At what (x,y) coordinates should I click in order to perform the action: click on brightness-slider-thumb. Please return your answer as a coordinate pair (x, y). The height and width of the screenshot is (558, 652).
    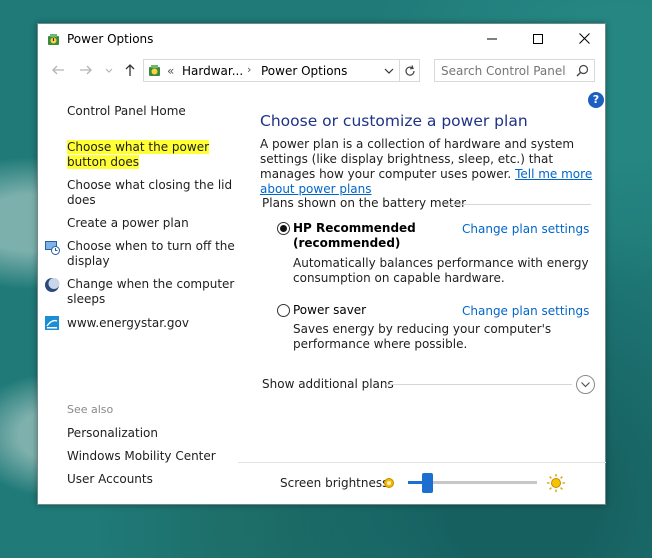
    Looking at the image, I should click on (428, 483).